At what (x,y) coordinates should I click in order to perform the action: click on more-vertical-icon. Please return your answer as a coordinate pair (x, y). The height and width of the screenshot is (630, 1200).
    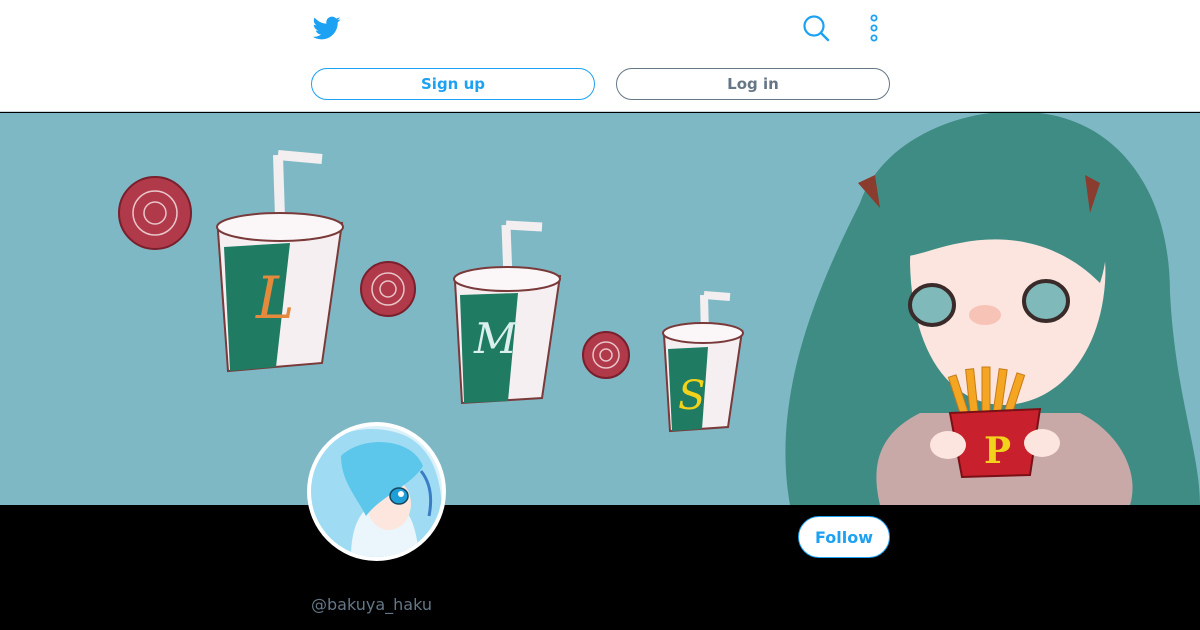
    Looking at the image, I should click on (874, 28).